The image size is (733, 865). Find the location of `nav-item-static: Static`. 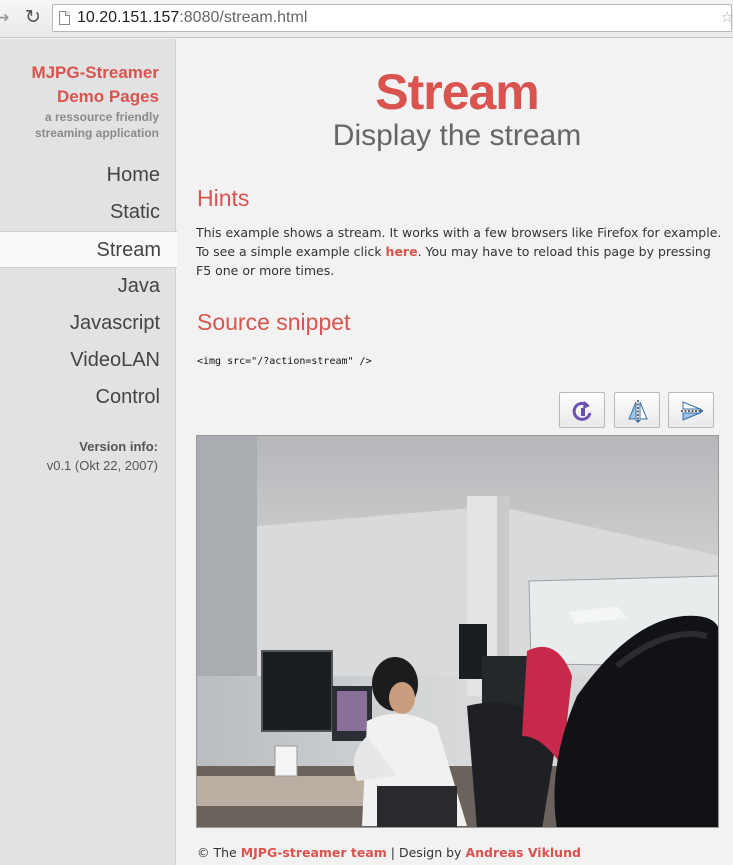

nav-item-static: Static is located at coordinates (88, 212).